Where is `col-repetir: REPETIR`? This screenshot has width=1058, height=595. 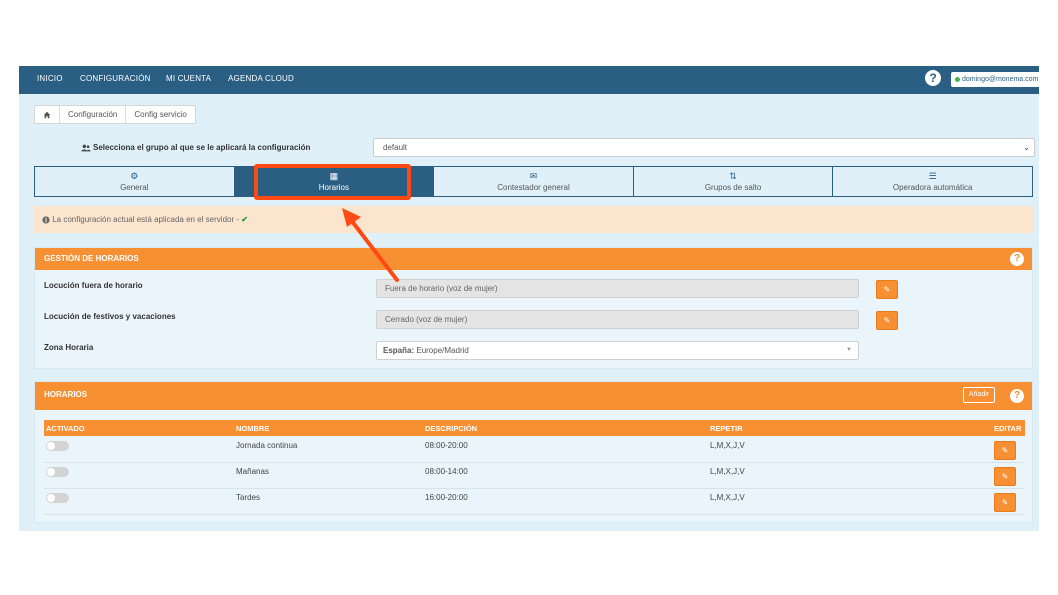
col-repetir: REPETIR is located at coordinates (726, 428).